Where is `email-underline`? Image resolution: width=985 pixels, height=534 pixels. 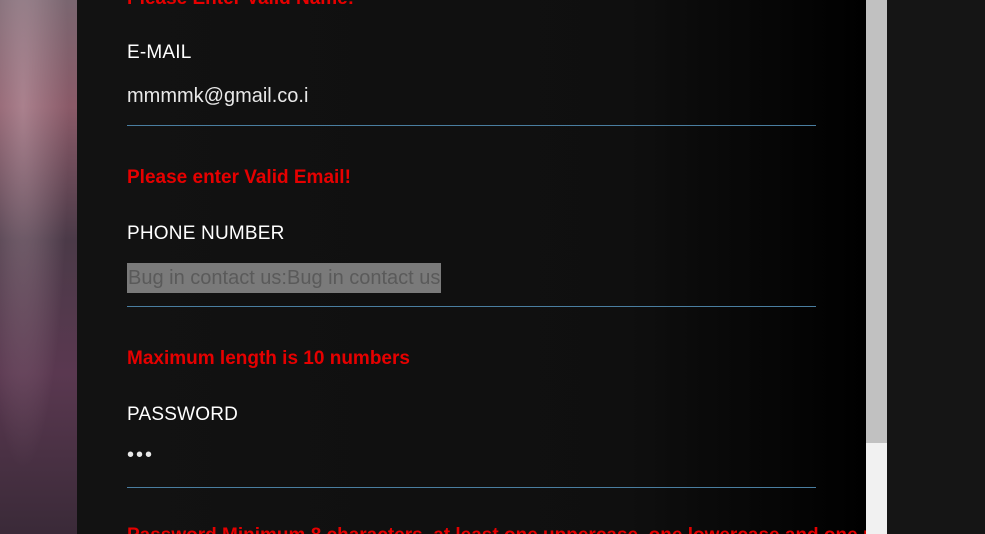
email-underline is located at coordinates (471, 125).